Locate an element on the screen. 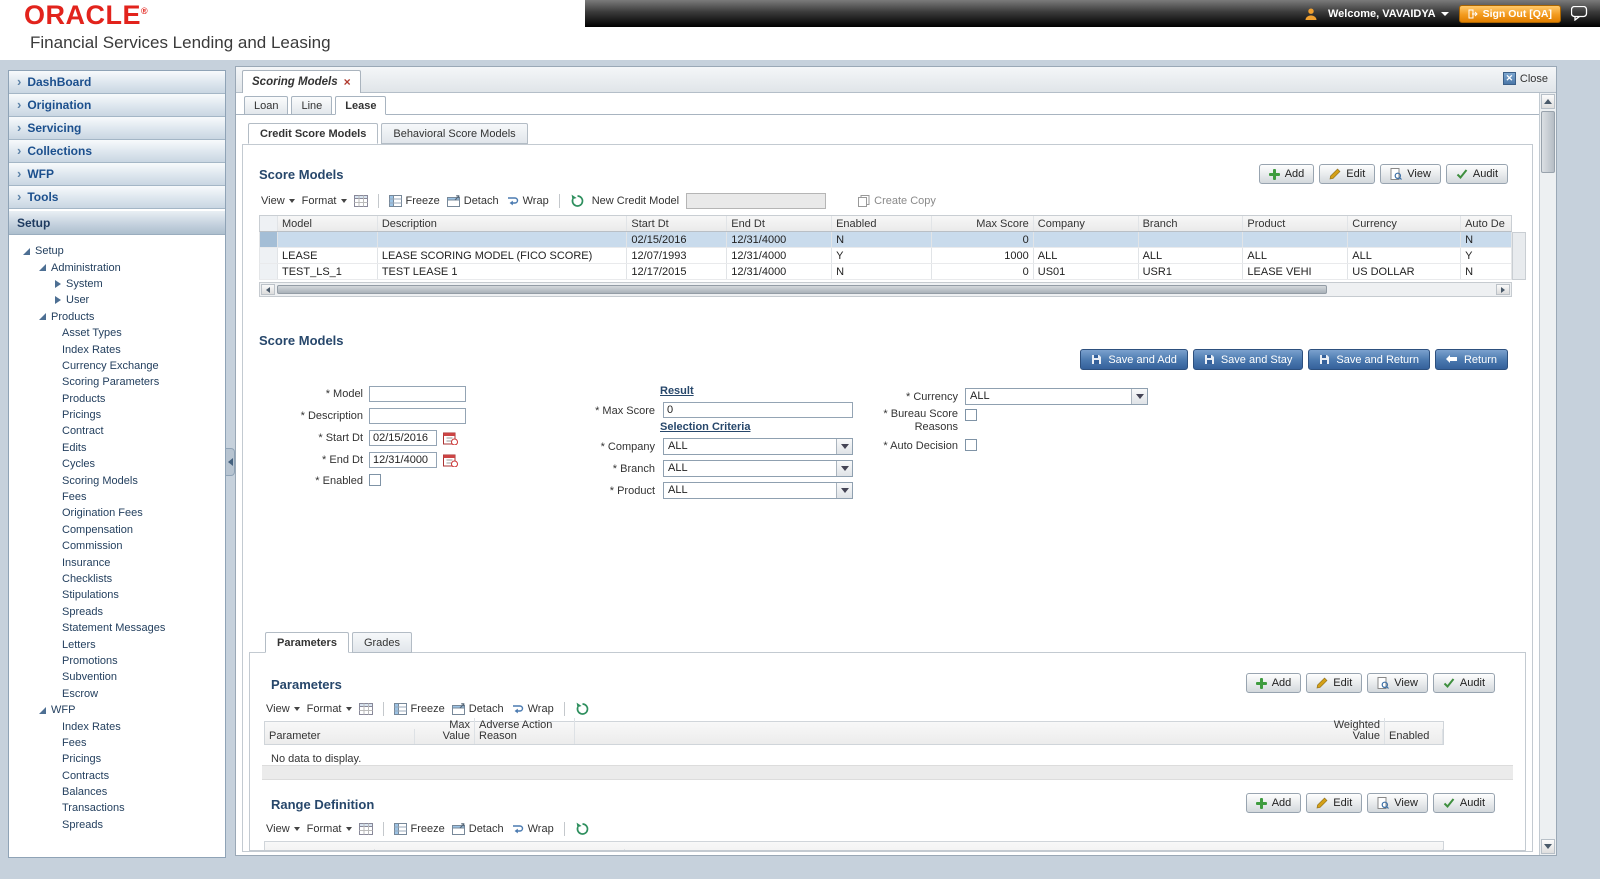 This screenshot has height=879, width=1600. column-header-currency: Currency is located at coordinates (1405, 223).